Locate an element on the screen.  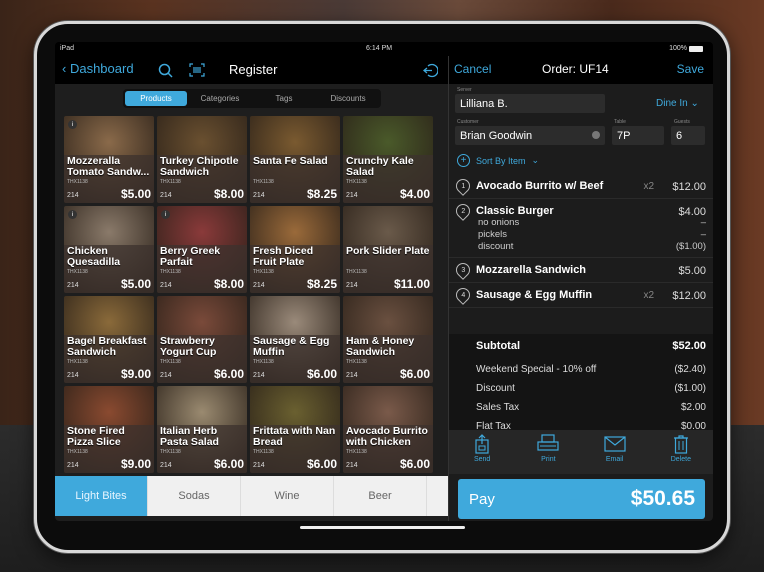
category-tab-beer: Beer is located at coordinates (380, 496).